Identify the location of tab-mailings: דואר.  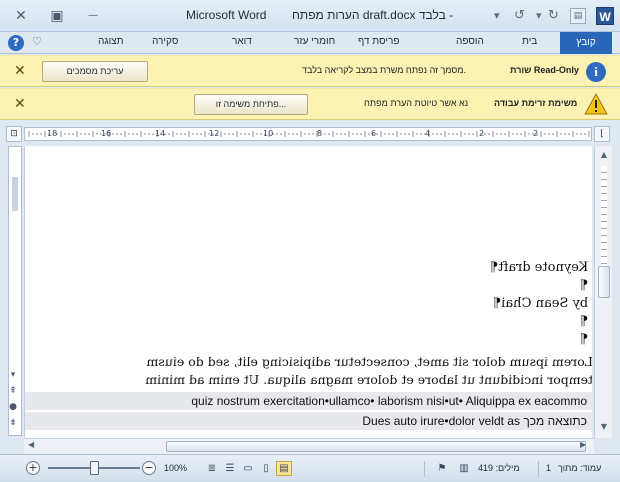
(242, 41).